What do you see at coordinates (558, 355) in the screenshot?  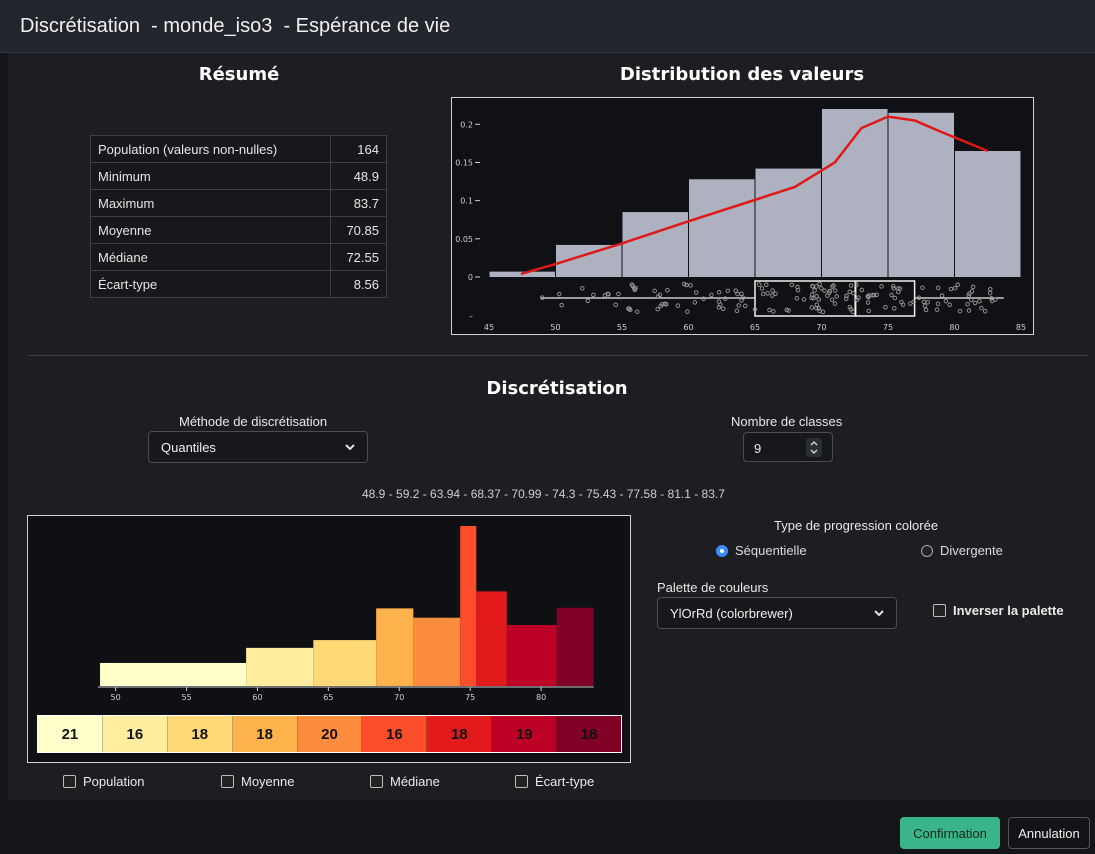 I see `section-divider` at bounding box center [558, 355].